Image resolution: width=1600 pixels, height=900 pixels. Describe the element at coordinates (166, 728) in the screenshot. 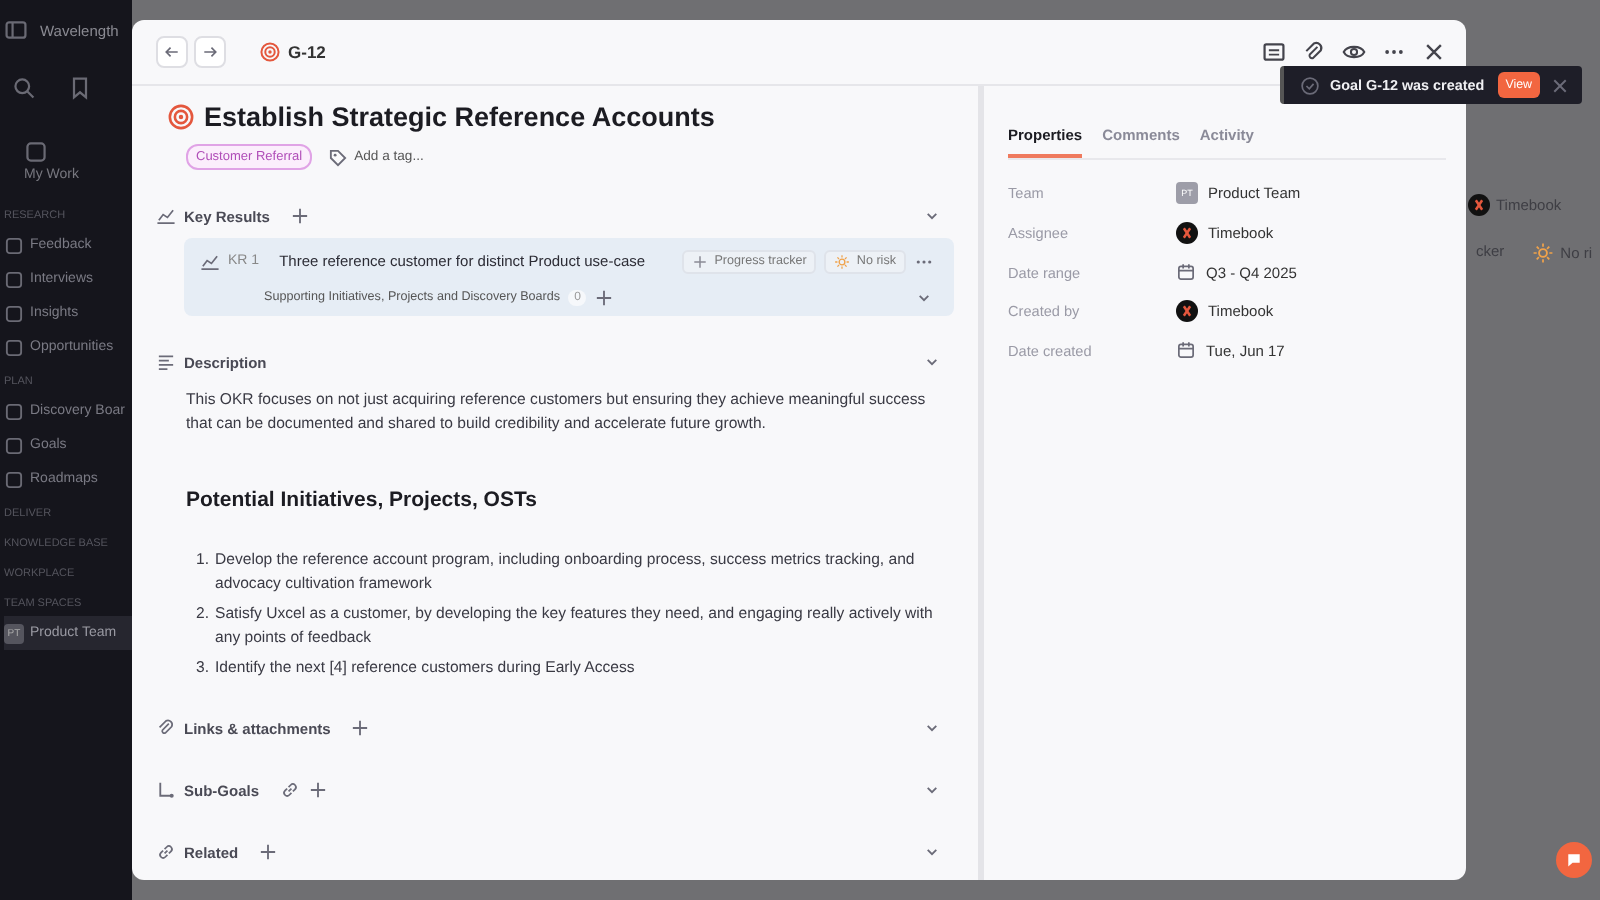

I see `paperclip-icon` at that location.